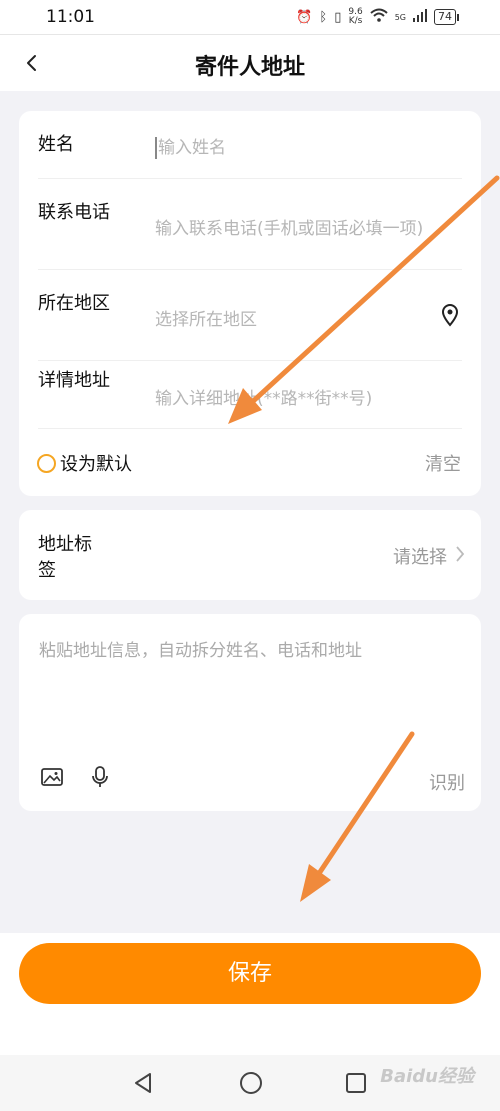 Image resolution: width=500 pixels, height=1111 pixels. I want to click on bottom-action-bar: 保存, so click(250, 994).